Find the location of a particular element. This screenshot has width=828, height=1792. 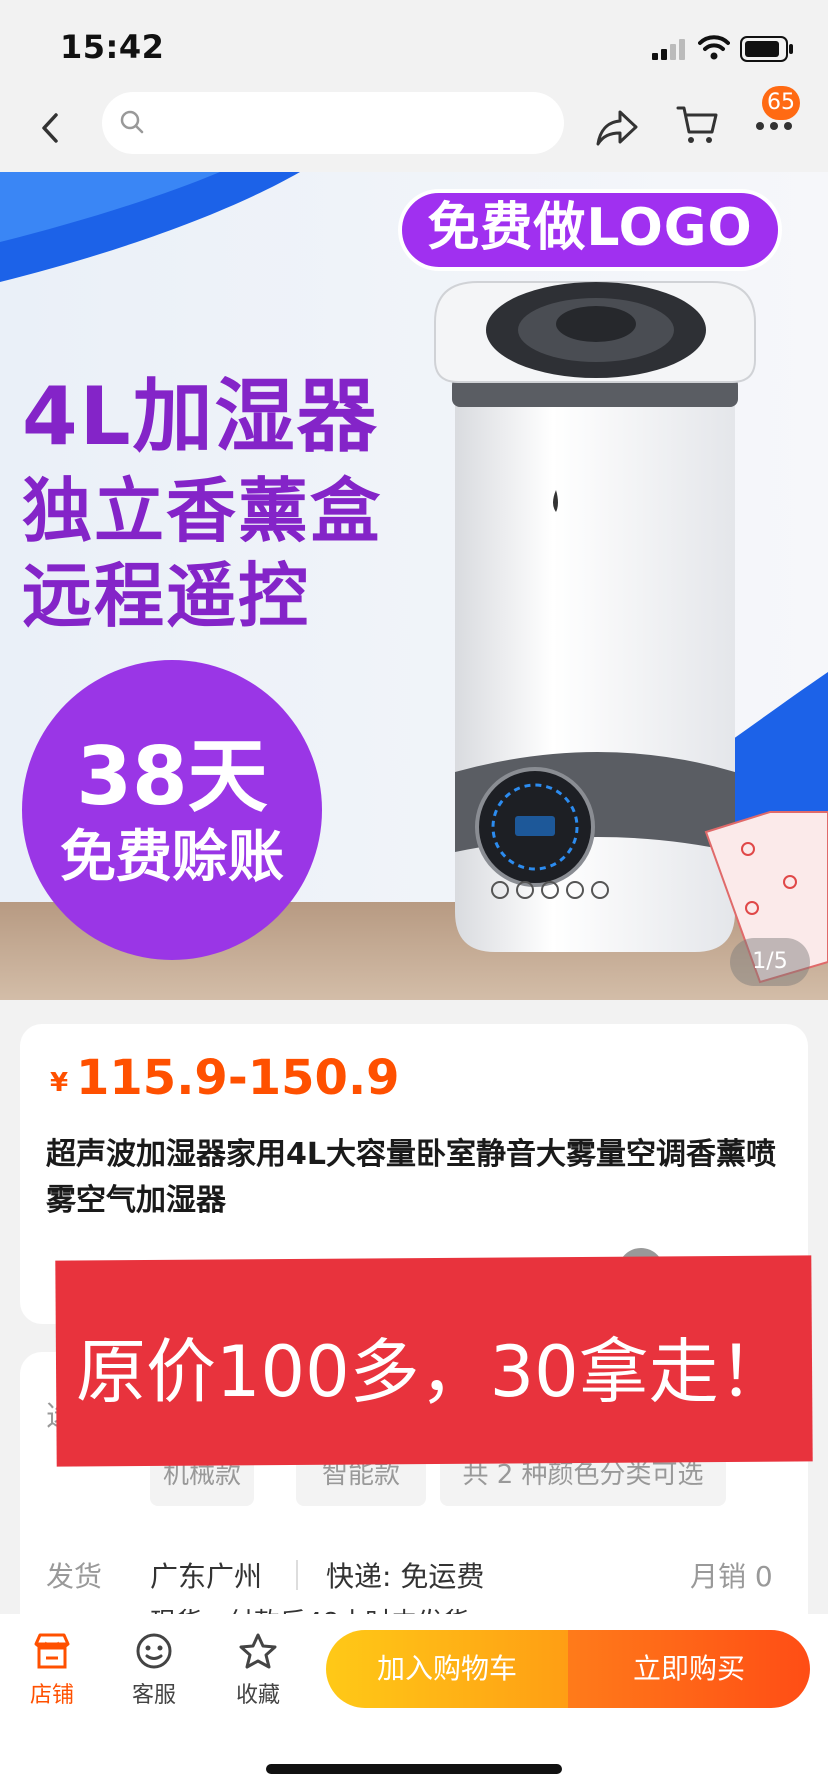

promo-line: 远程遥控 is located at coordinates (166, 596).